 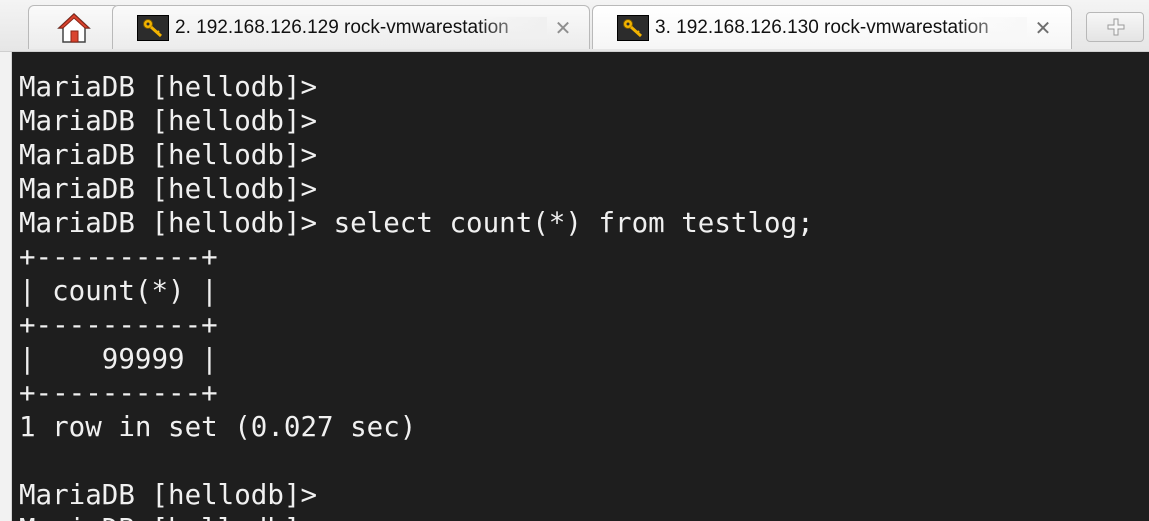 I want to click on home-icon, so click(x=74, y=28).